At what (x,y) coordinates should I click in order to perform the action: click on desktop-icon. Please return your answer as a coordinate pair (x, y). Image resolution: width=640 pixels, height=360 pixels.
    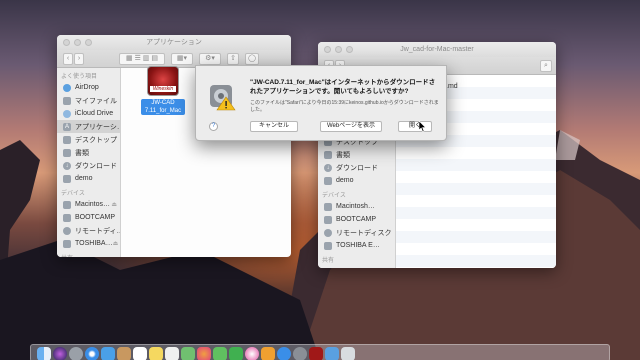
    Looking at the image, I should click on (67, 139).